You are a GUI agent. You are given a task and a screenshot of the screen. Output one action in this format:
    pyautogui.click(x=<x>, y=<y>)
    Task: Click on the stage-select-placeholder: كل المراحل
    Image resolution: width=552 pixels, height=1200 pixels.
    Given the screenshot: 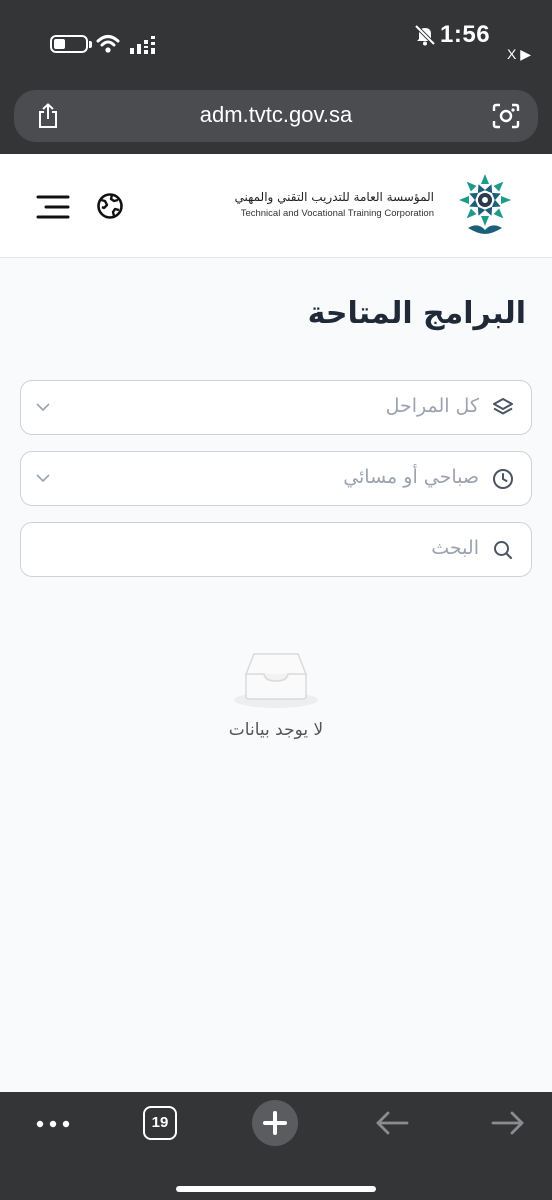 What is the action you would take?
    pyautogui.click(x=432, y=406)
    